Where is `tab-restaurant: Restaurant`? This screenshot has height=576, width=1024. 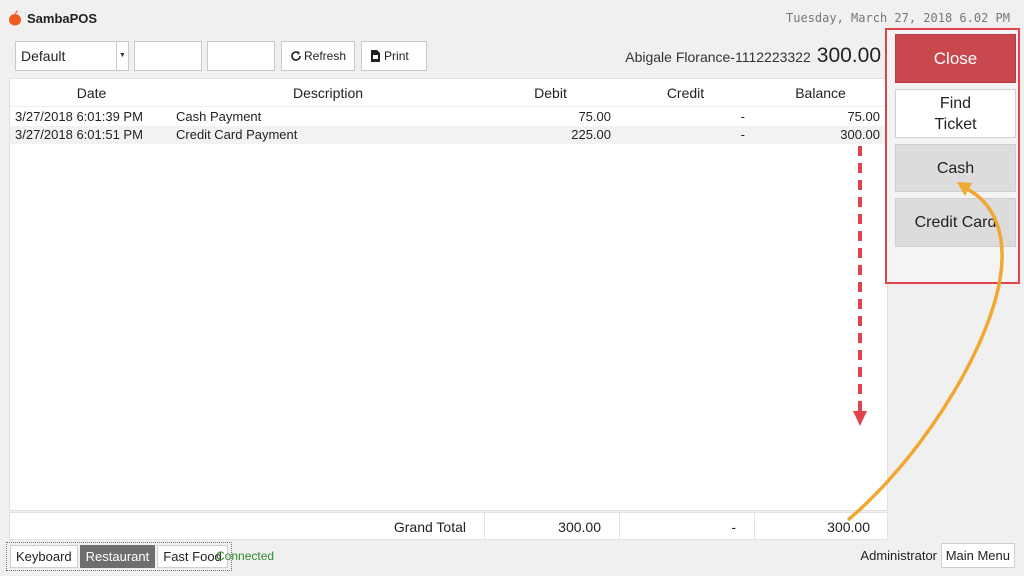 tab-restaurant: Restaurant is located at coordinates (117, 556).